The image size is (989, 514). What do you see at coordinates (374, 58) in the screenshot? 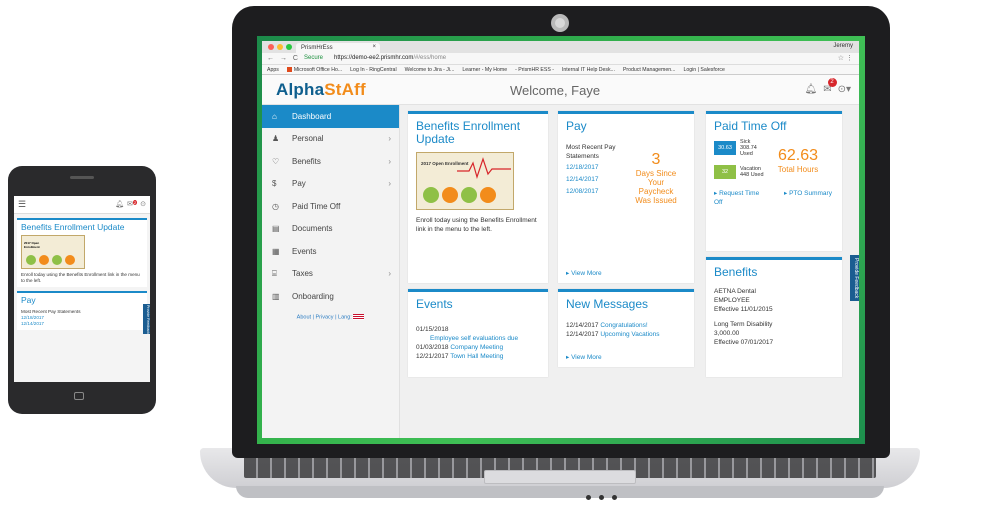
I see `url-host: https://demo-ee2.prismhr.com` at bounding box center [374, 58].